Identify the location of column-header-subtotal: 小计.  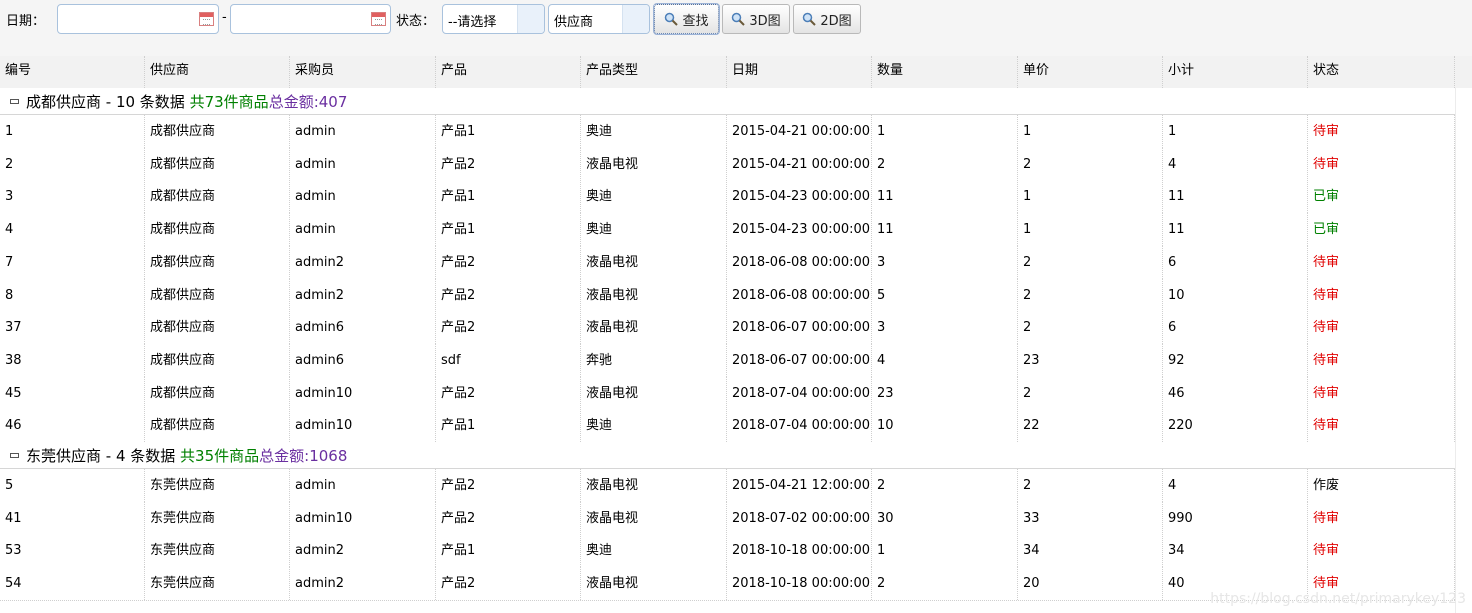
(1235, 72).